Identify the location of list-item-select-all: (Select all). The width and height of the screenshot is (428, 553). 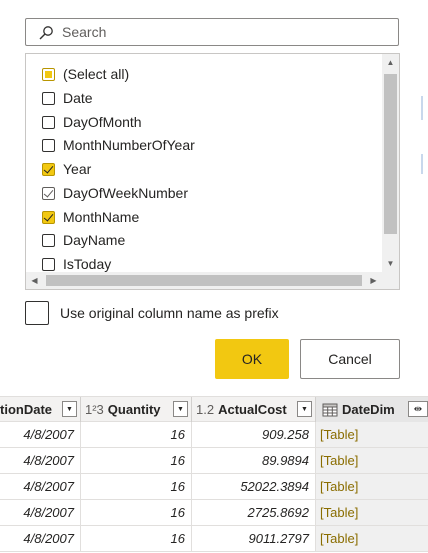
(85, 74).